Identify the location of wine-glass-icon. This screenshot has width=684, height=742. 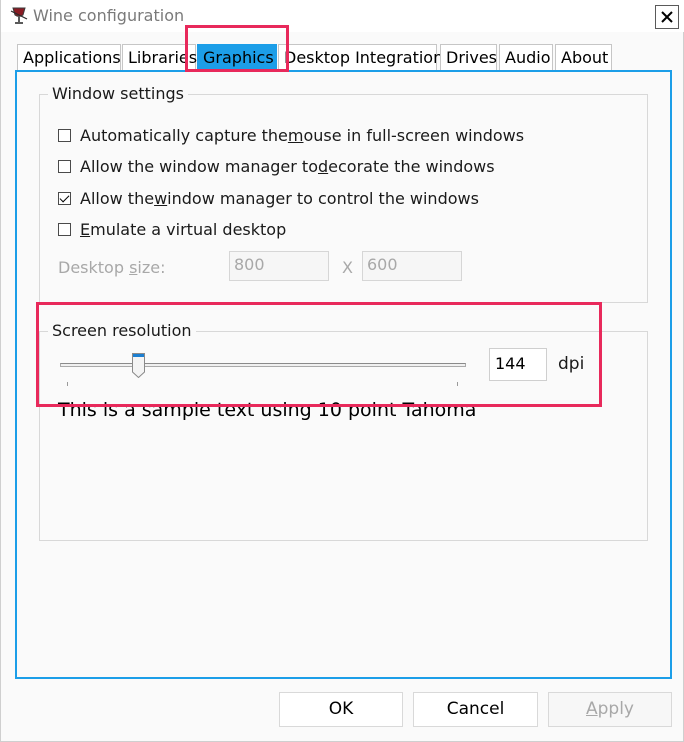
(19, 15).